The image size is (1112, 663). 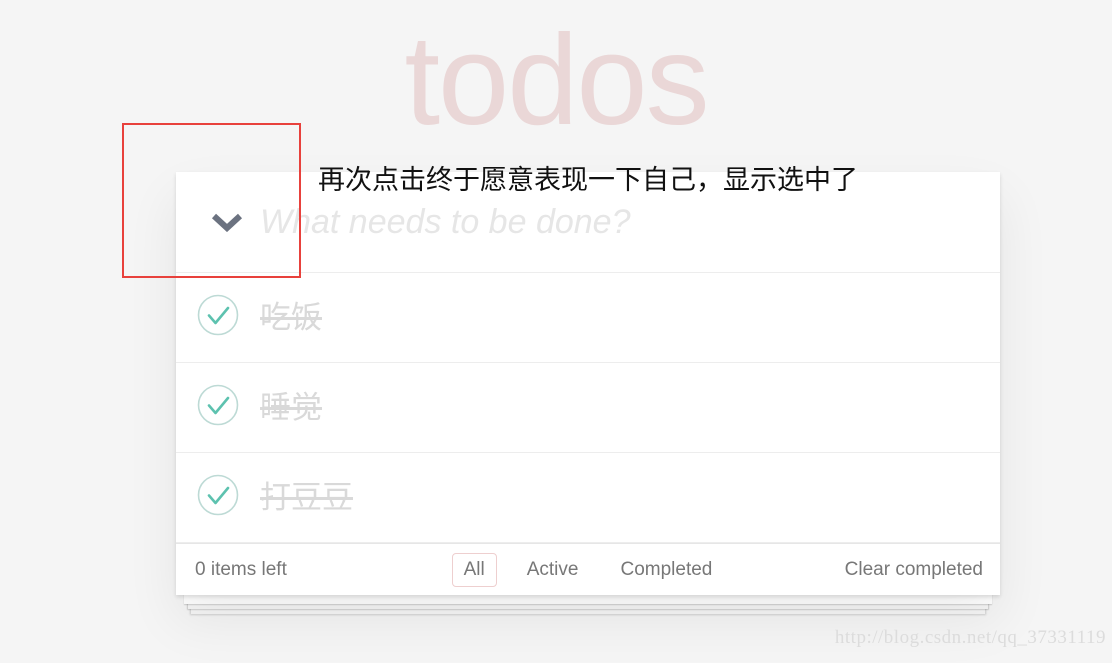 I want to click on todo-list-item: 打豆豆, so click(x=588, y=498).